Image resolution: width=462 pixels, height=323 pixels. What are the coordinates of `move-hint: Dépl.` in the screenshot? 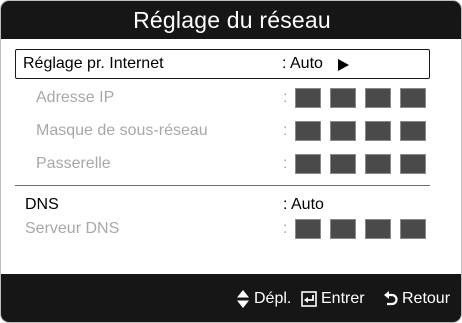 It's located at (273, 298).